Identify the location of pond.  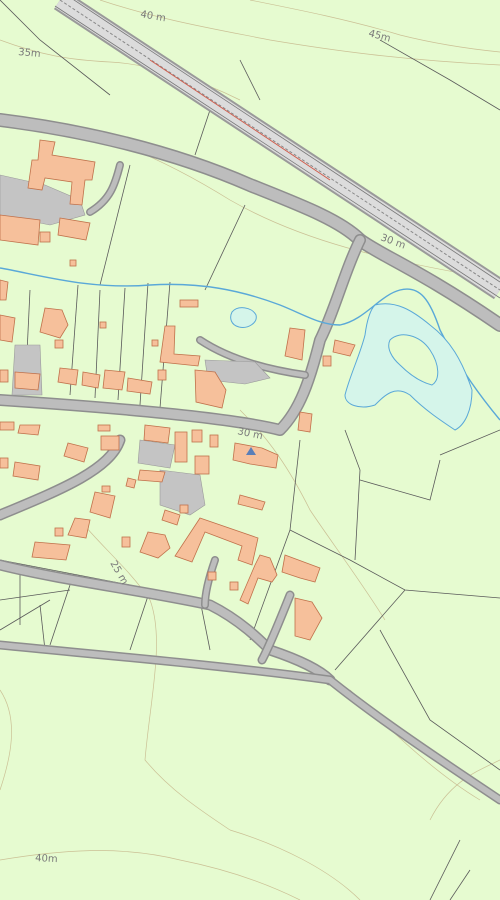
(243, 317).